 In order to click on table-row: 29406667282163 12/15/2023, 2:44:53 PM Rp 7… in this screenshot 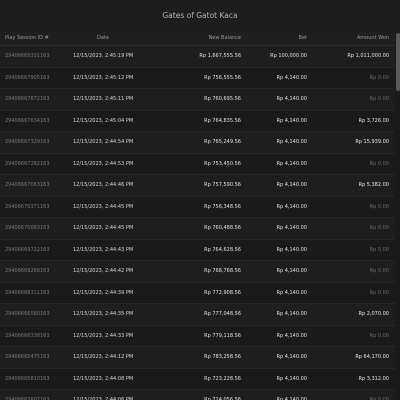, I will do `click(197, 164)`.